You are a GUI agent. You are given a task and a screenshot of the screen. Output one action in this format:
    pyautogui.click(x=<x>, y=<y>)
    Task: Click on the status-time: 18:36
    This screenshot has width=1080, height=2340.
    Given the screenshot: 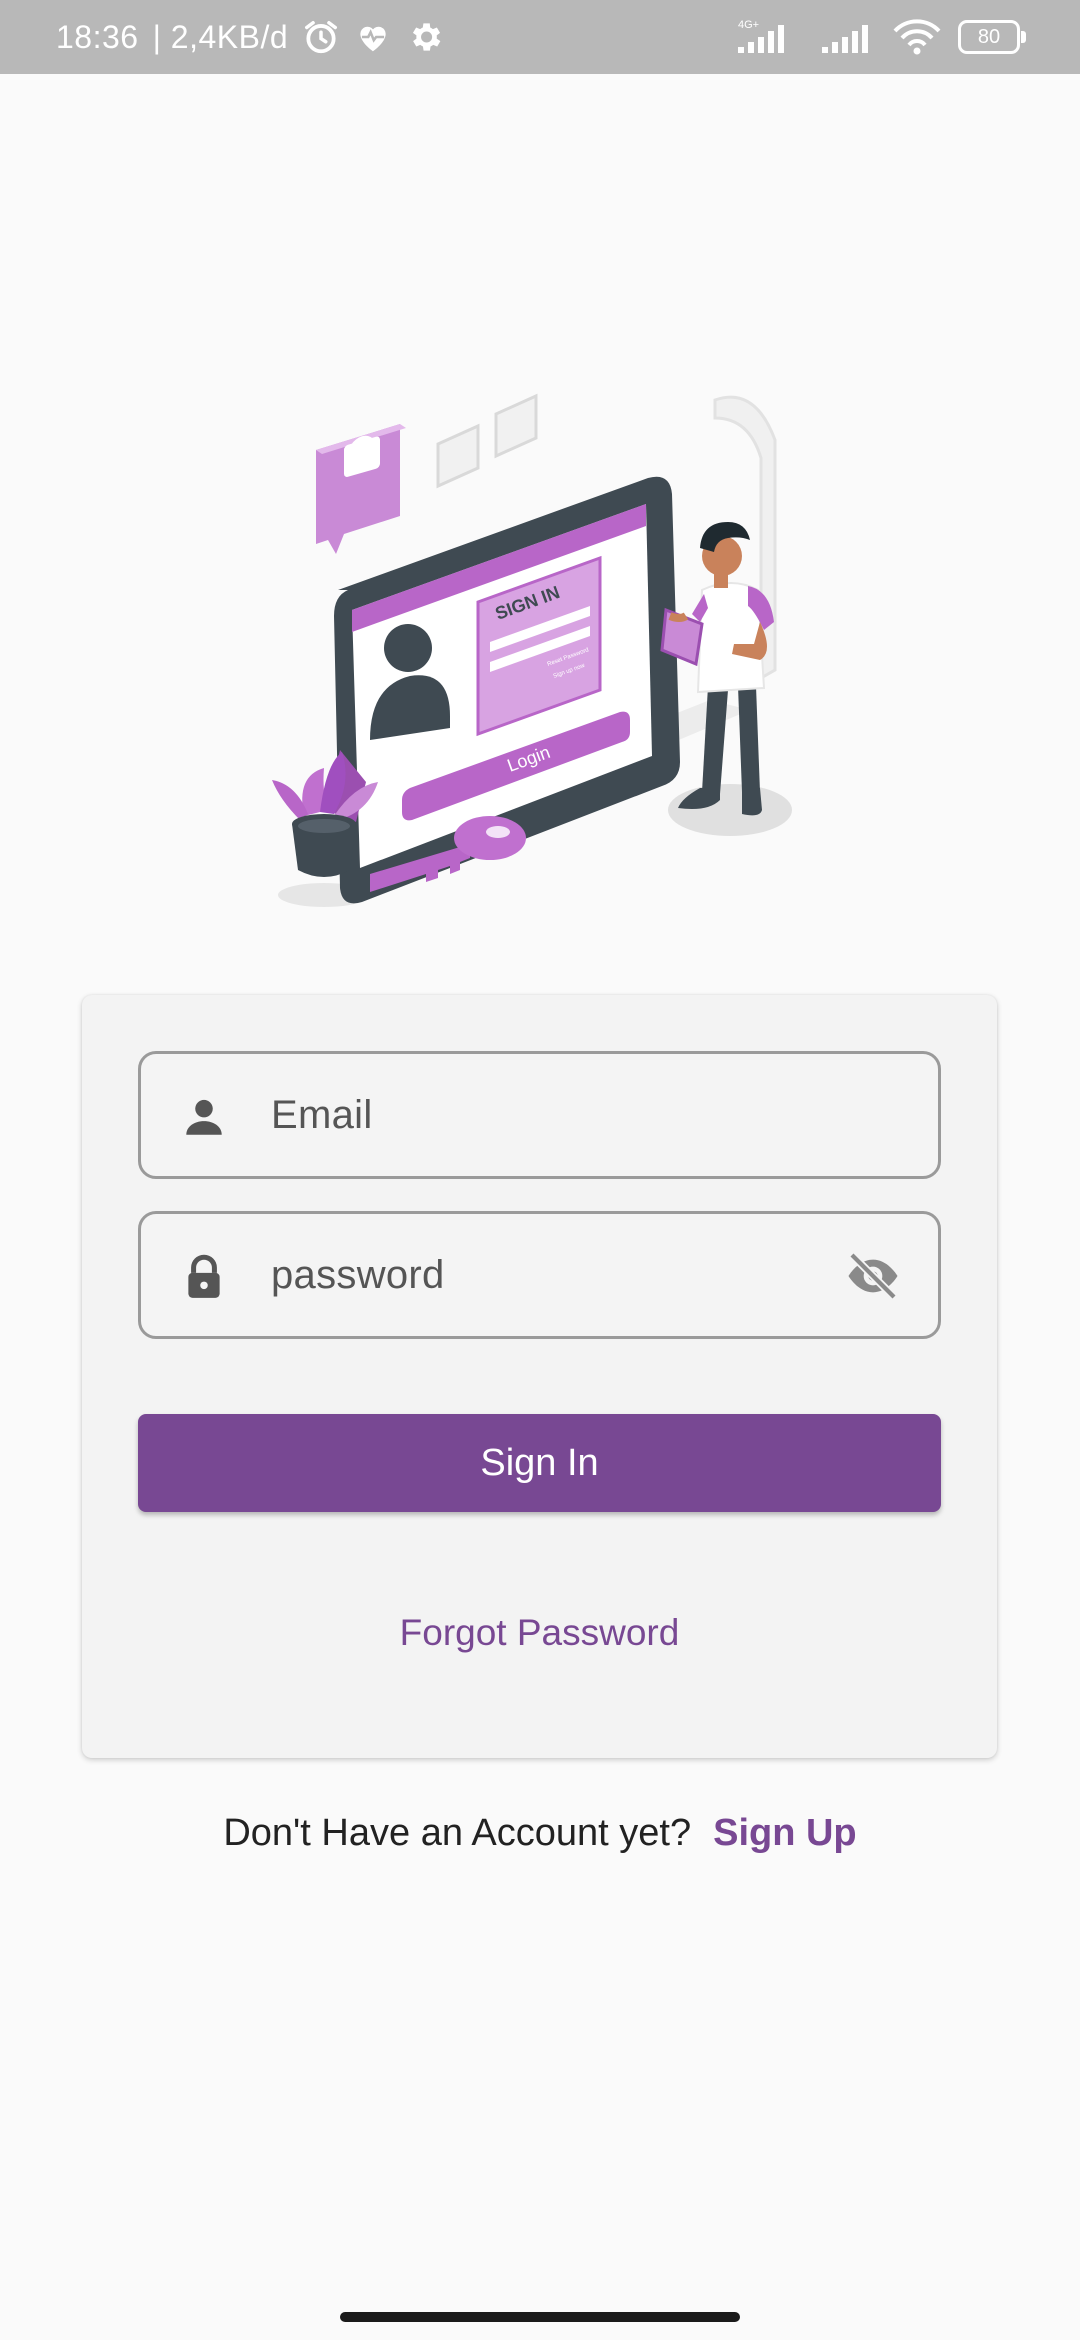 What is the action you would take?
    pyautogui.click(x=97, y=36)
    